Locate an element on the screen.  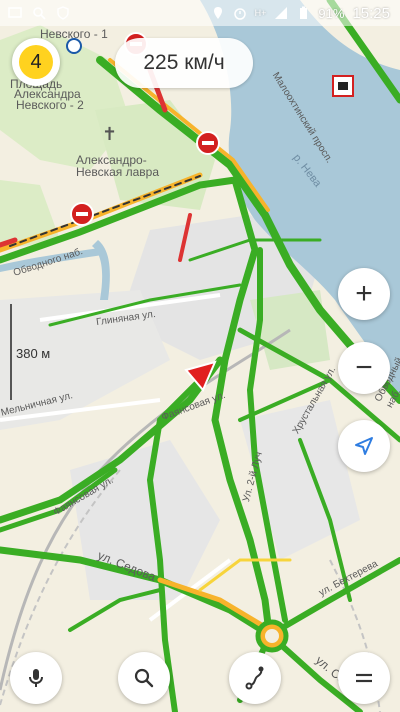
battery-percent: 91% is located at coordinates (331, 13).